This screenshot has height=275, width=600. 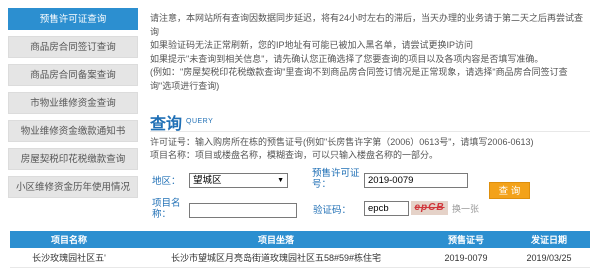 I want to click on permit-value: 2019-0079, so click(x=391, y=180).